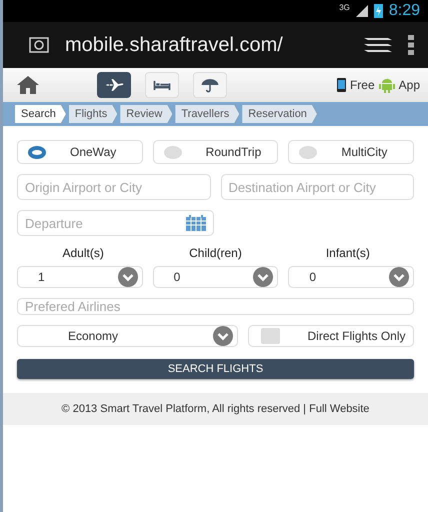 This screenshot has height=512, width=428. Describe the element at coordinates (40, 114) in the screenshot. I see `step-tab: Search` at that location.